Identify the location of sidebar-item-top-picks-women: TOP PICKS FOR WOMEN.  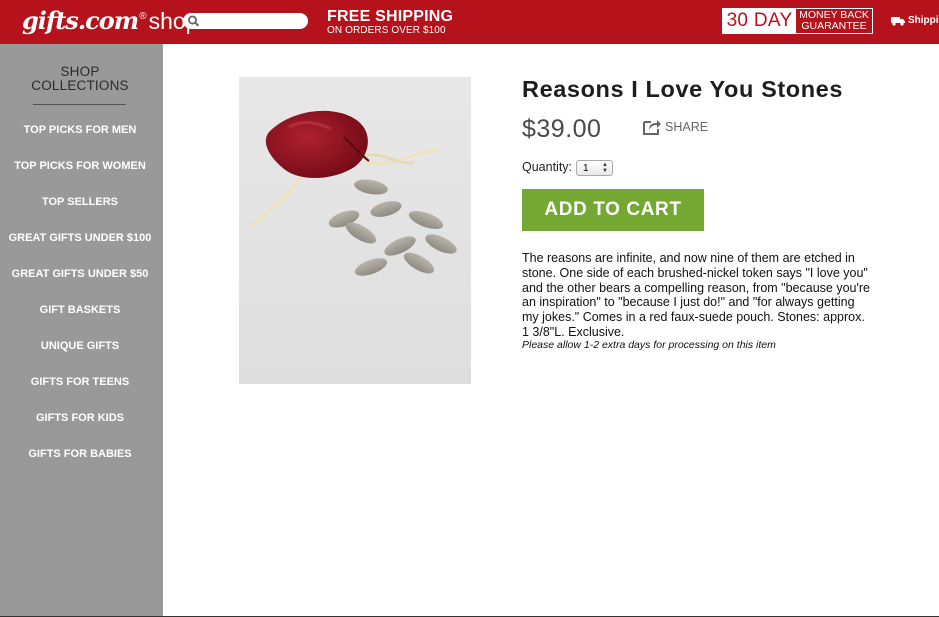
(80, 166).